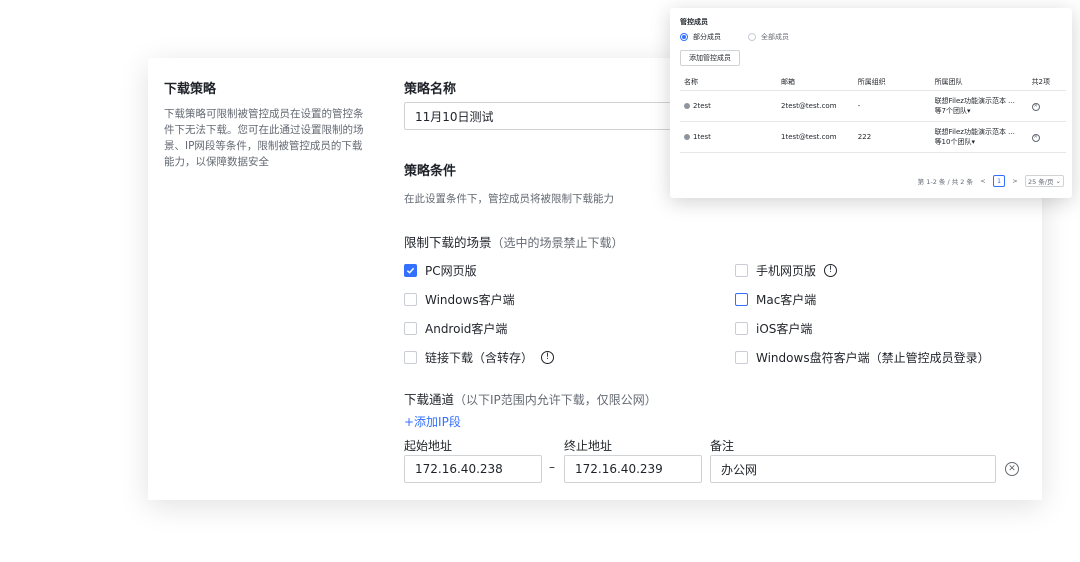 This screenshot has width=1080, height=562. What do you see at coordinates (470, 300) in the screenshot?
I see `option-label: Windows客户端` at bounding box center [470, 300].